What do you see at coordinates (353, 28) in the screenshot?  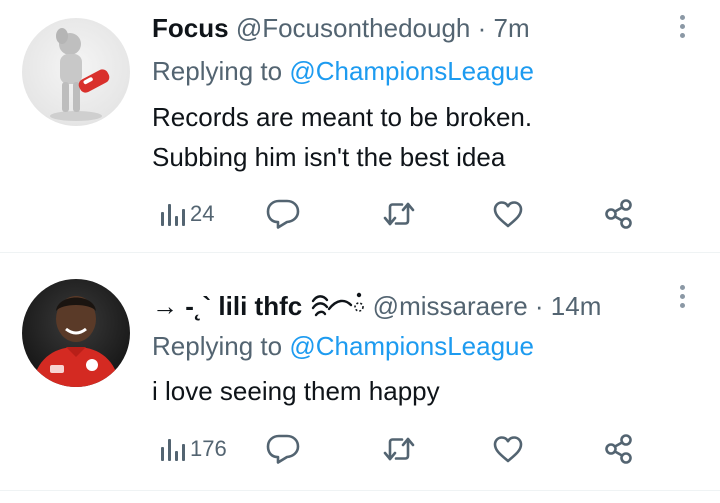 I see `user-handle: @Focusonthedough` at bounding box center [353, 28].